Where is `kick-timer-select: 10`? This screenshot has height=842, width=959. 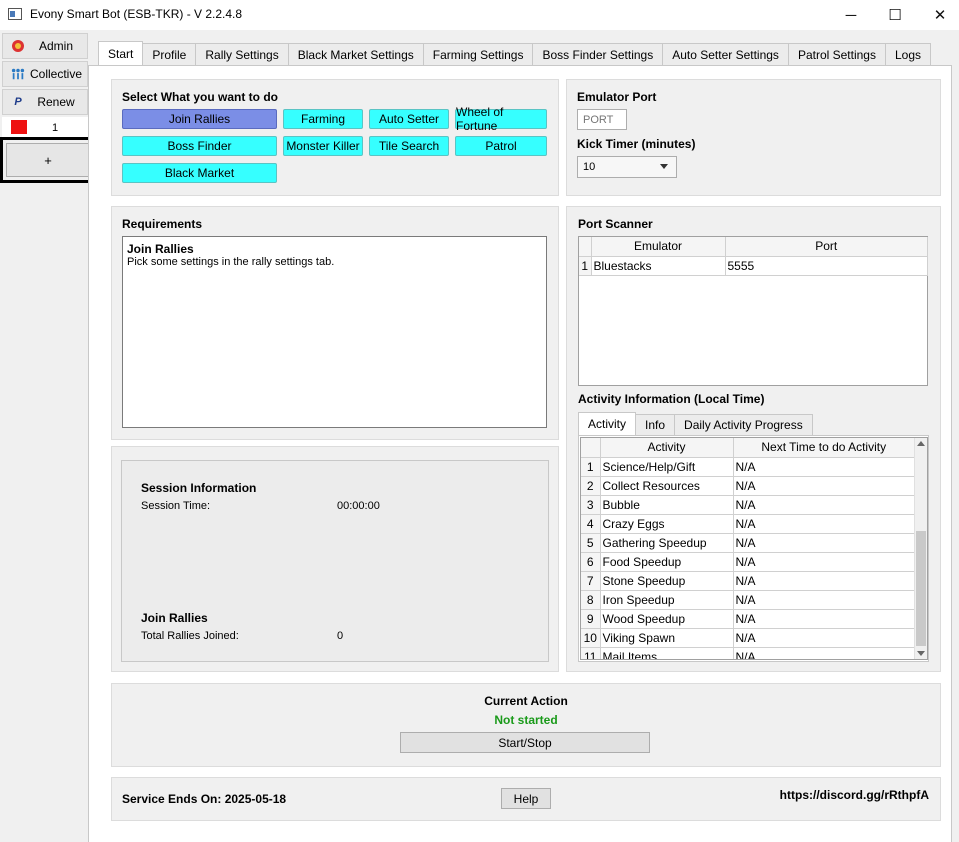 kick-timer-select: 10 is located at coordinates (627, 167).